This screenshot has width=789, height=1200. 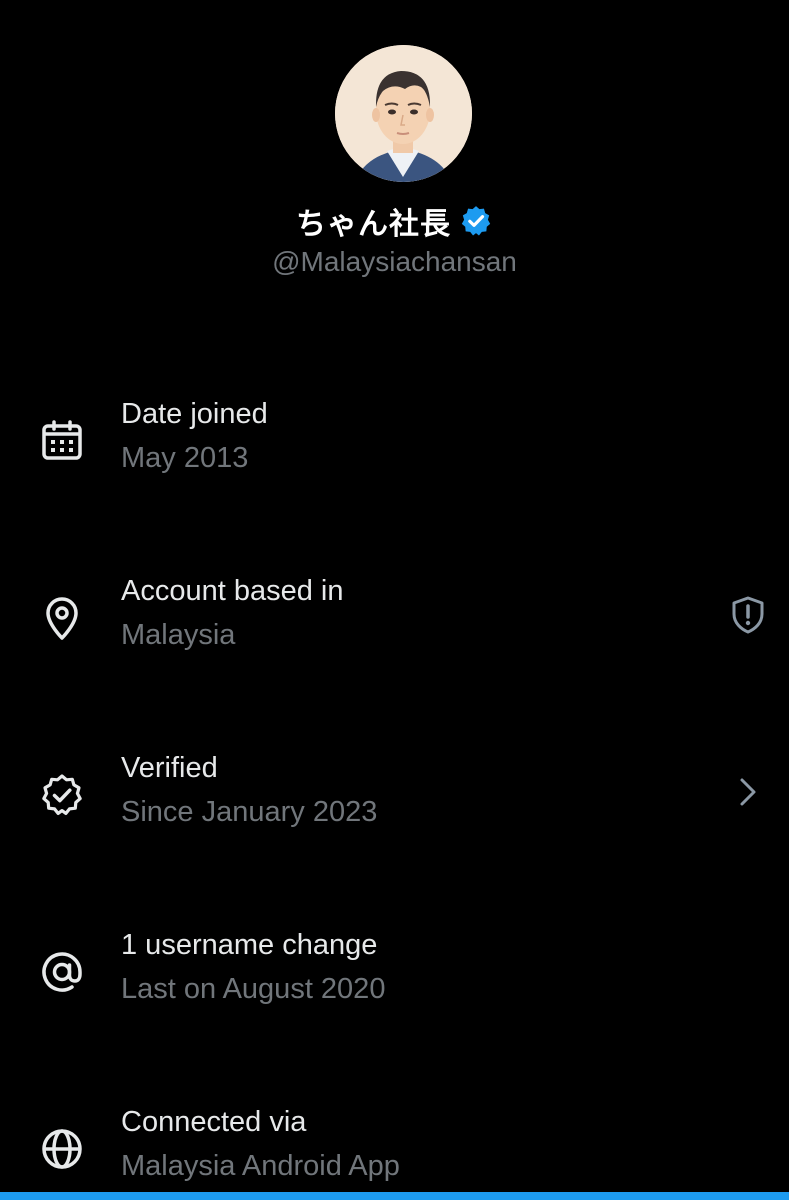 What do you see at coordinates (232, 591) in the screenshot?
I see `account-based-in-title: Account based in` at bounding box center [232, 591].